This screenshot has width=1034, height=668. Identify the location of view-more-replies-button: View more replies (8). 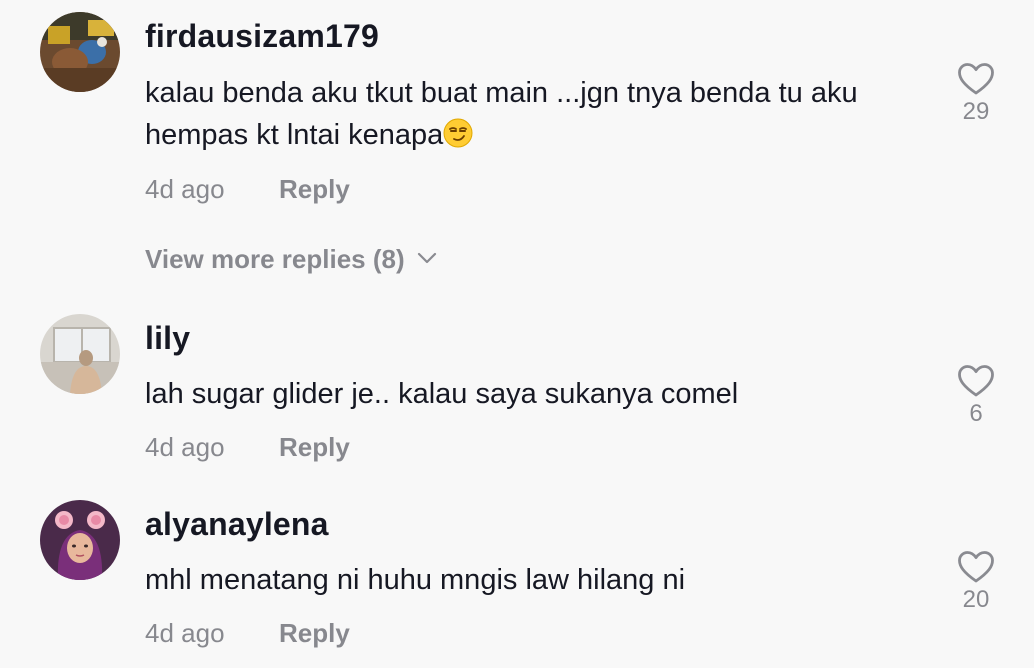
(291, 259).